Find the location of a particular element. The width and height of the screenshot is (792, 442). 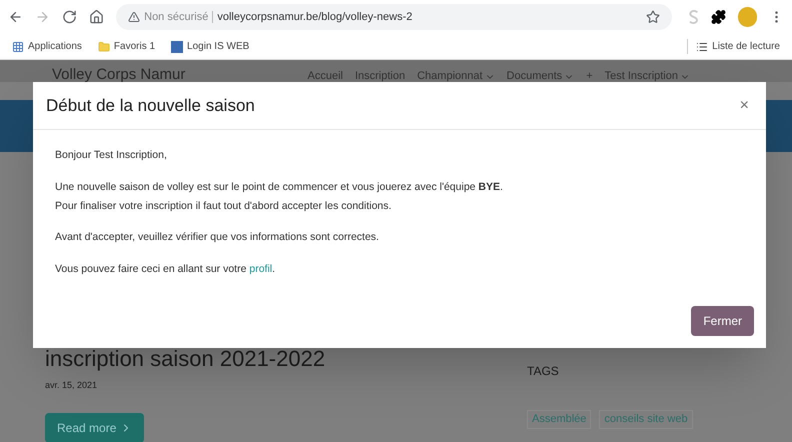

nav-item: Accueil is located at coordinates (325, 76).